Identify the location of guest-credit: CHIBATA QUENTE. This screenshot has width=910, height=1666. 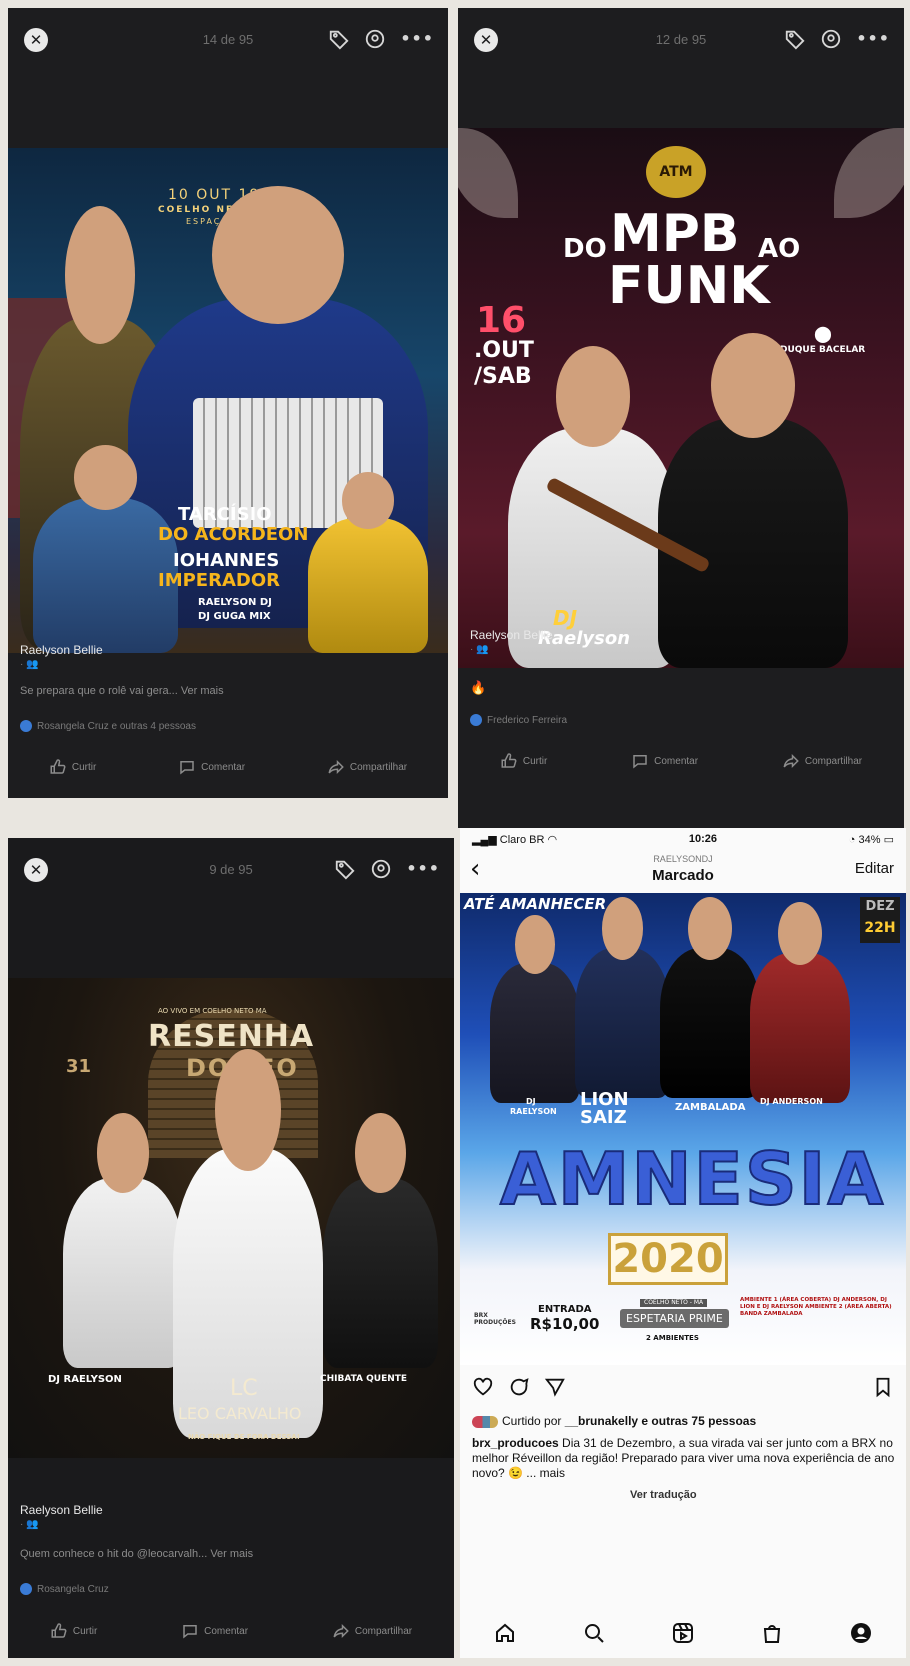
(364, 1379).